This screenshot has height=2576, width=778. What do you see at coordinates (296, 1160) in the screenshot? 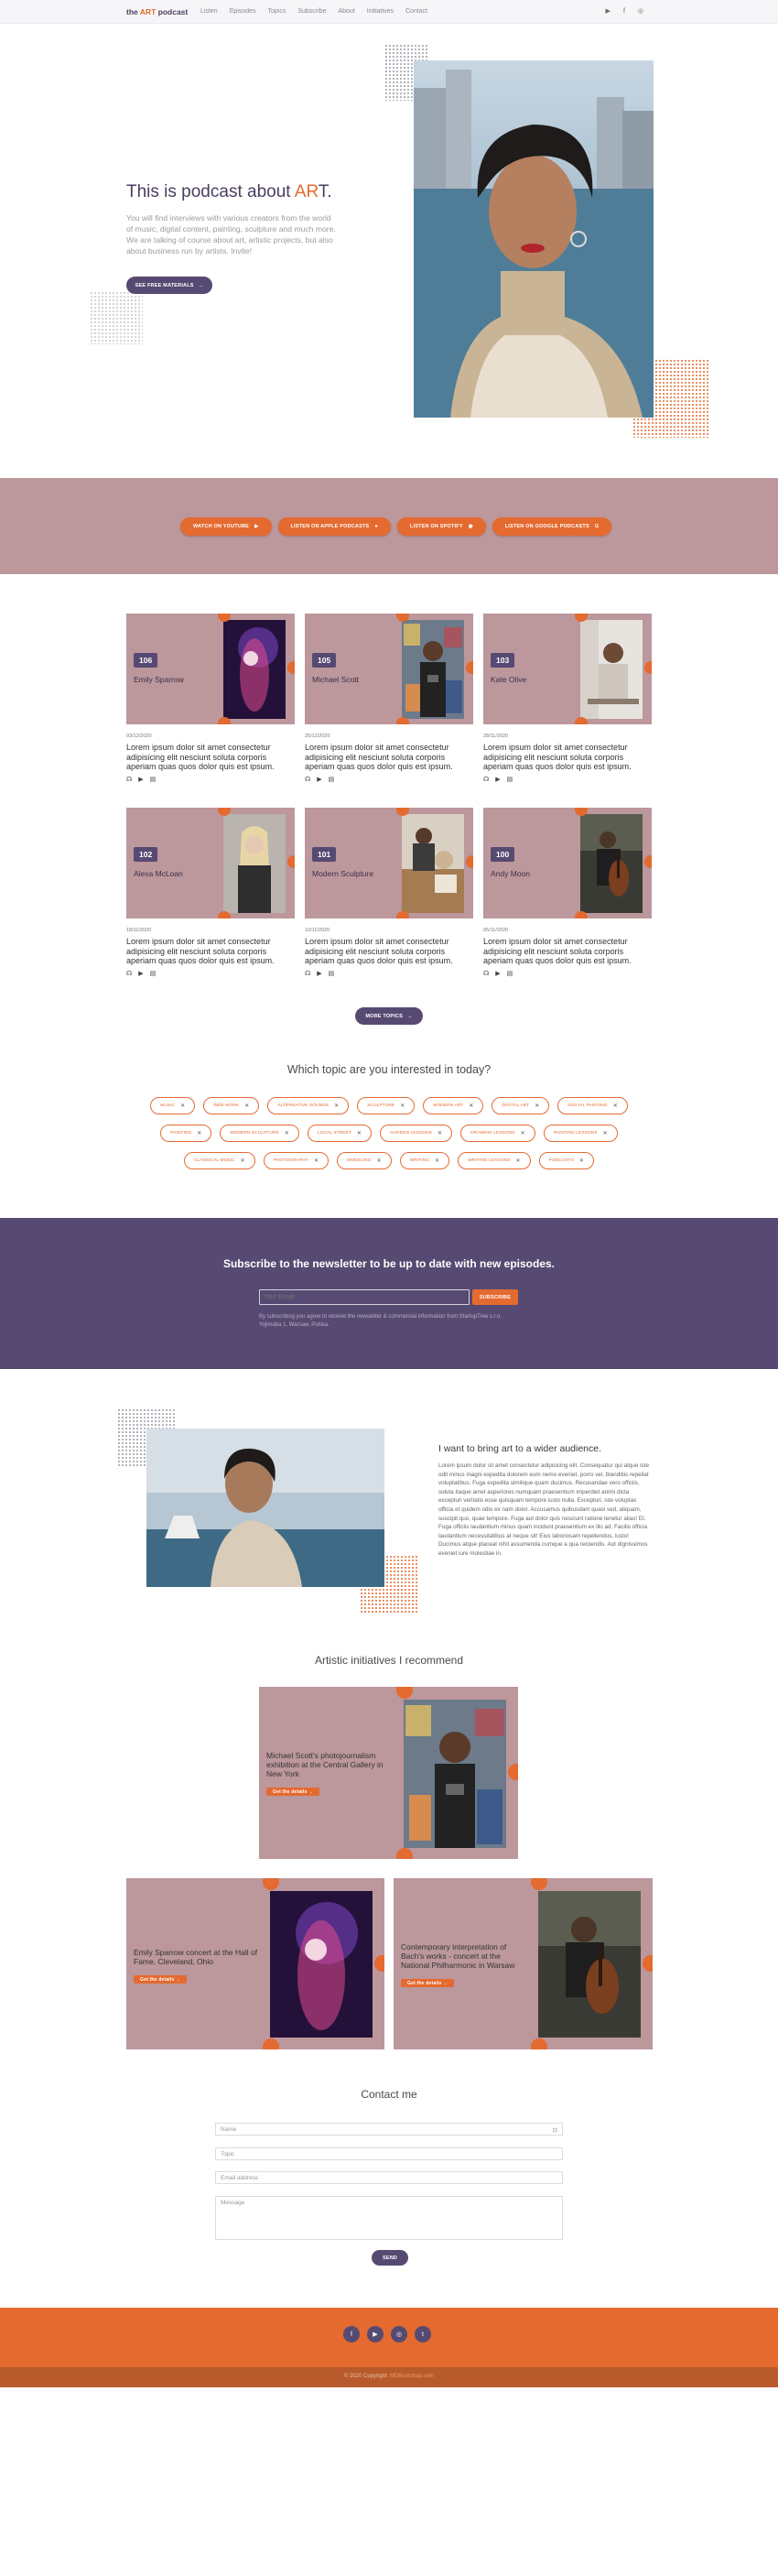
I see `topic-tag: PHOTOGRAPHY ✕` at bounding box center [296, 1160].